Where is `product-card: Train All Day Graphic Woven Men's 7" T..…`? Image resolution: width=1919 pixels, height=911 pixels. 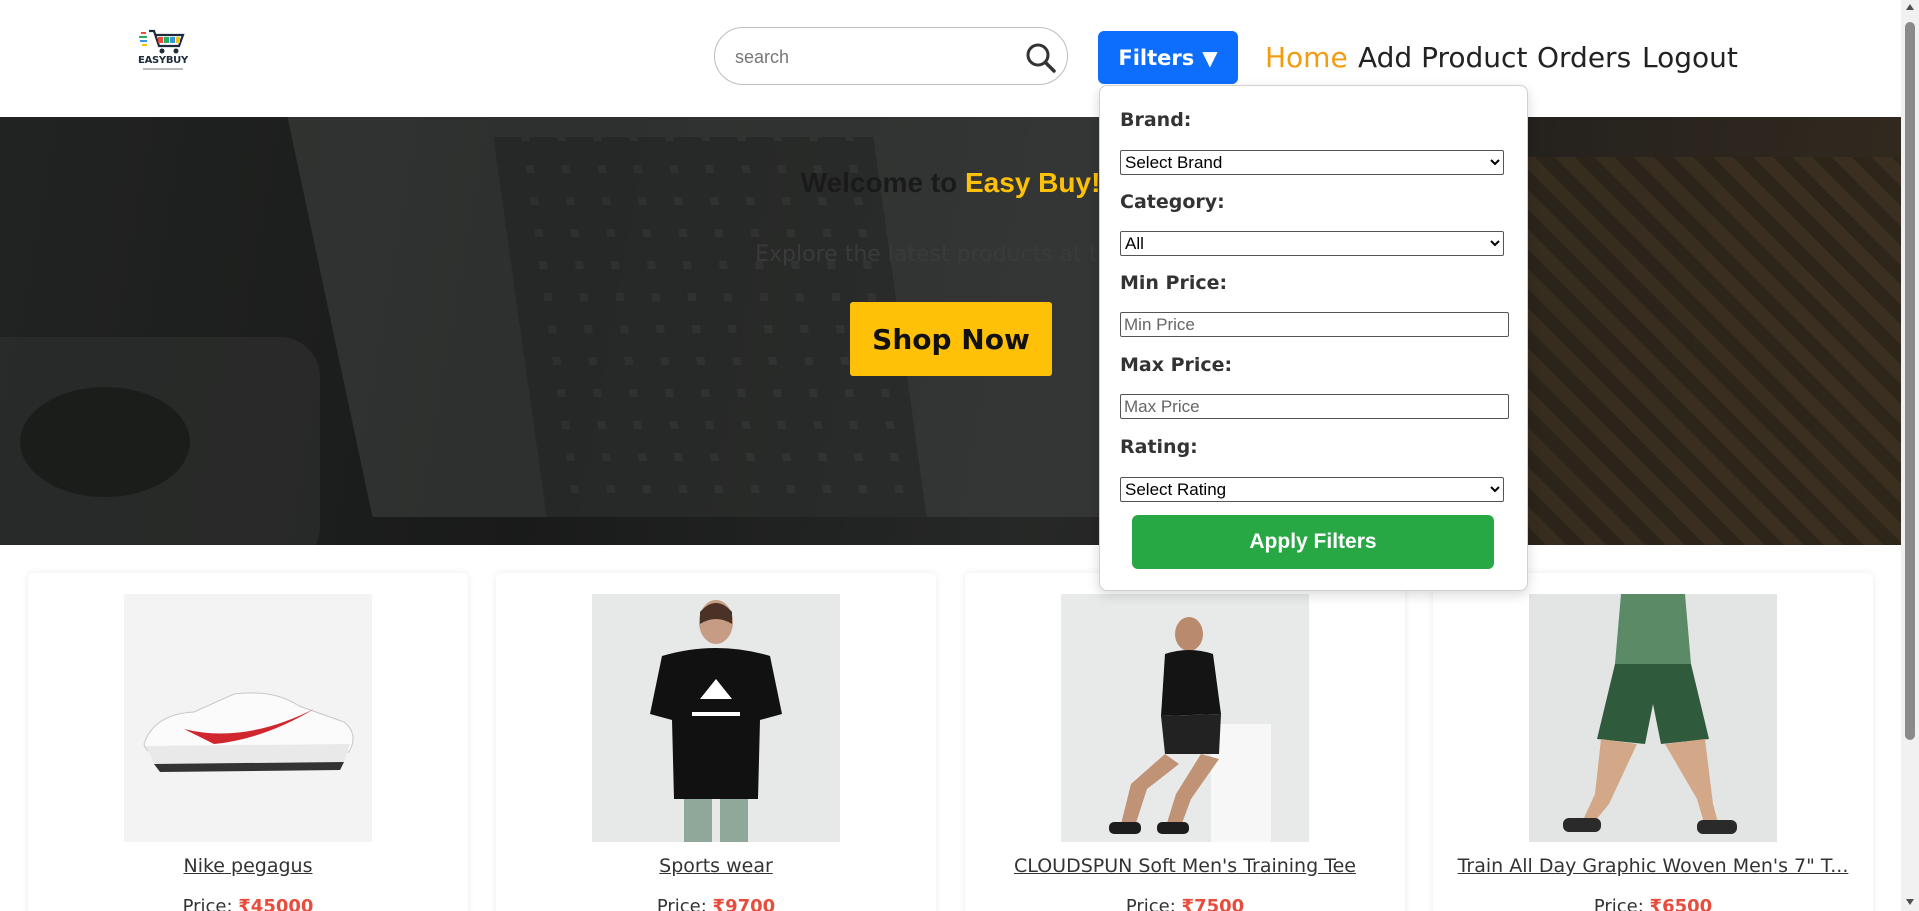
product-card: Train All Day Graphic Woven Men's 7" T..… is located at coordinates (1653, 742).